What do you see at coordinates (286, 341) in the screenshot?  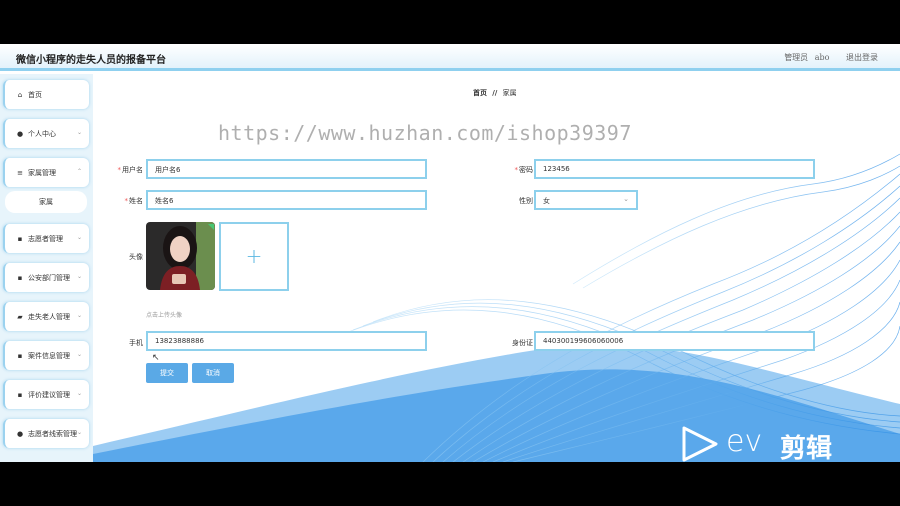 I see `phone-field: 13823888886` at bounding box center [286, 341].